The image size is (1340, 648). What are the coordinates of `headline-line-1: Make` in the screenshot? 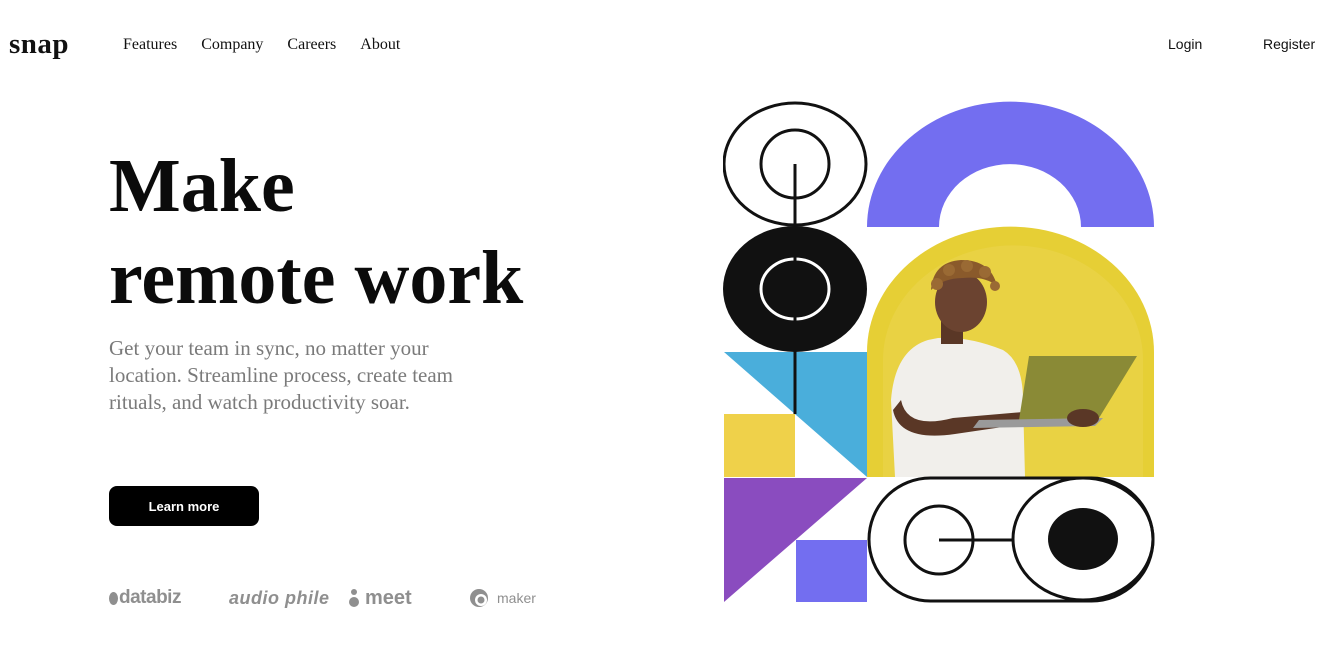 It's located at (202, 186).